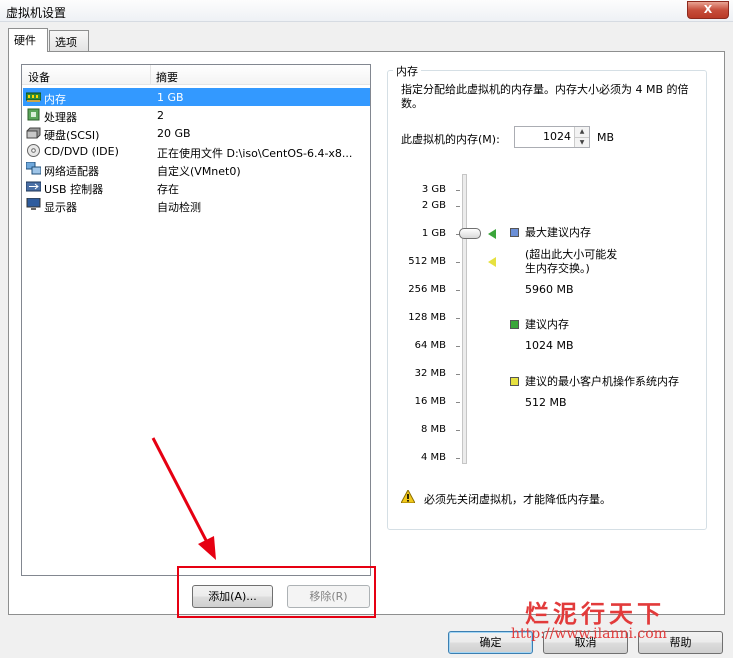 This screenshot has width=733, height=658. I want to click on scale-label: 2 GB, so click(433, 205).